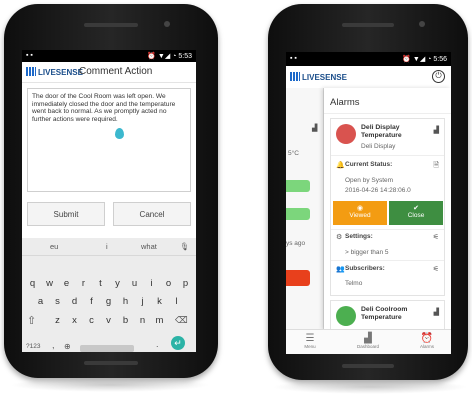 Image resolution: width=472 pixels, height=396 pixels. What do you see at coordinates (387, 155) in the screenshot?
I see `card-divider` at bounding box center [387, 155].